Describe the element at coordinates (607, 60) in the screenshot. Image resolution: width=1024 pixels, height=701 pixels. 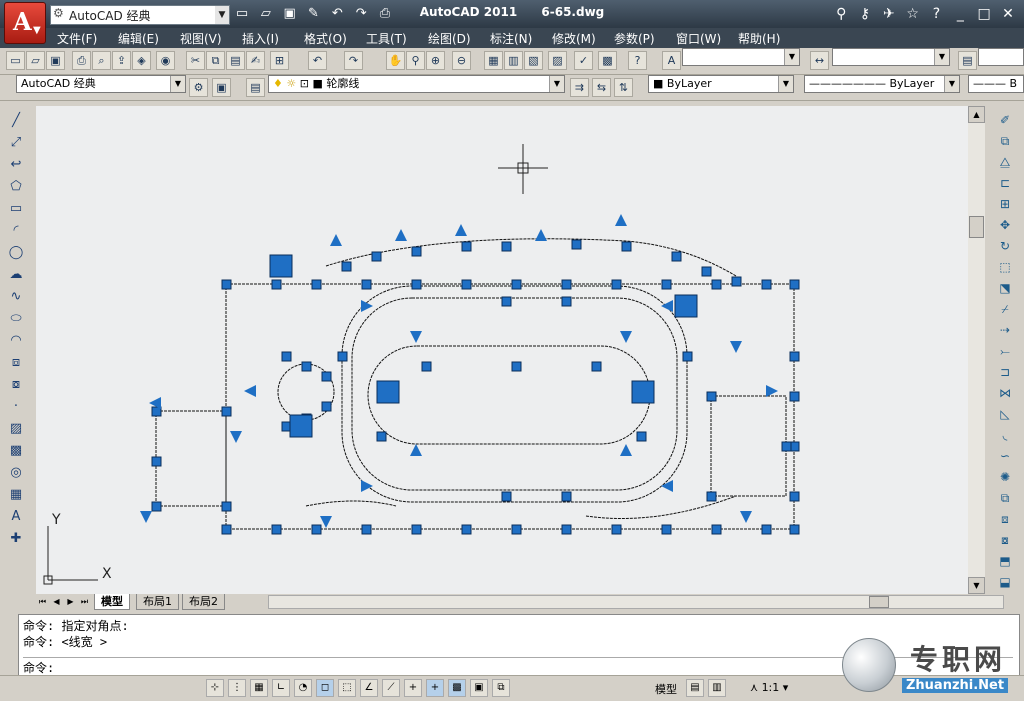
I see `calculator-icon: ▩` at that location.